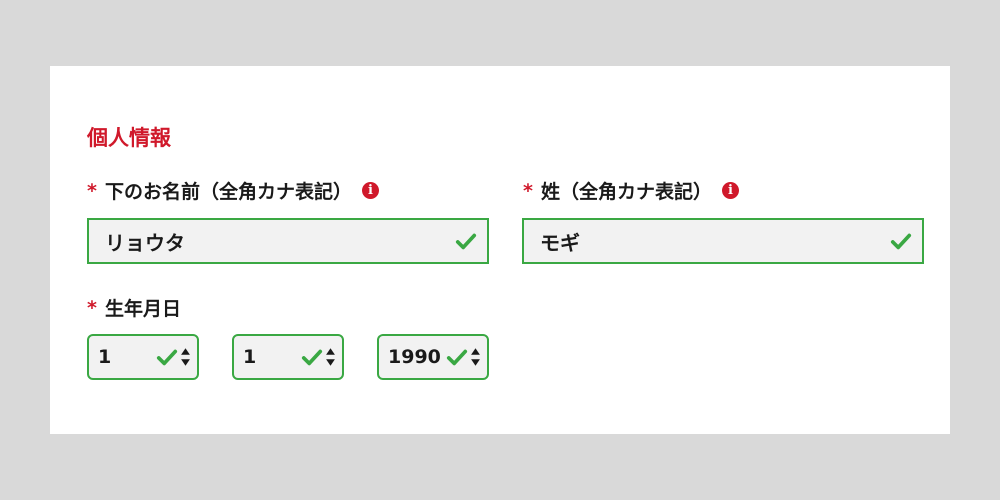 The image size is (1000, 500). I want to click on last-name-label-text: 姓（全角カナ表記）, so click(626, 192).